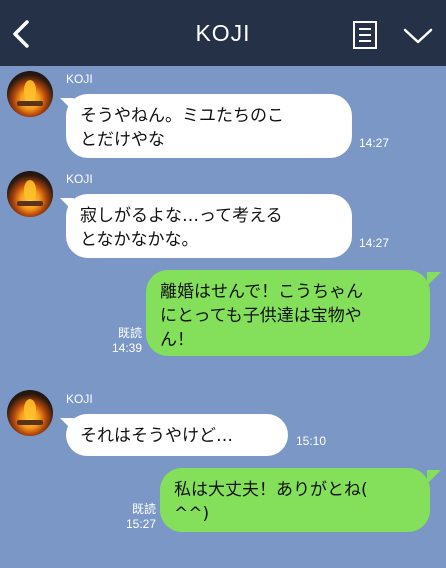 The width and height of the screenshot is (446, 568). I want to click on menu-button, so click(418, 36).